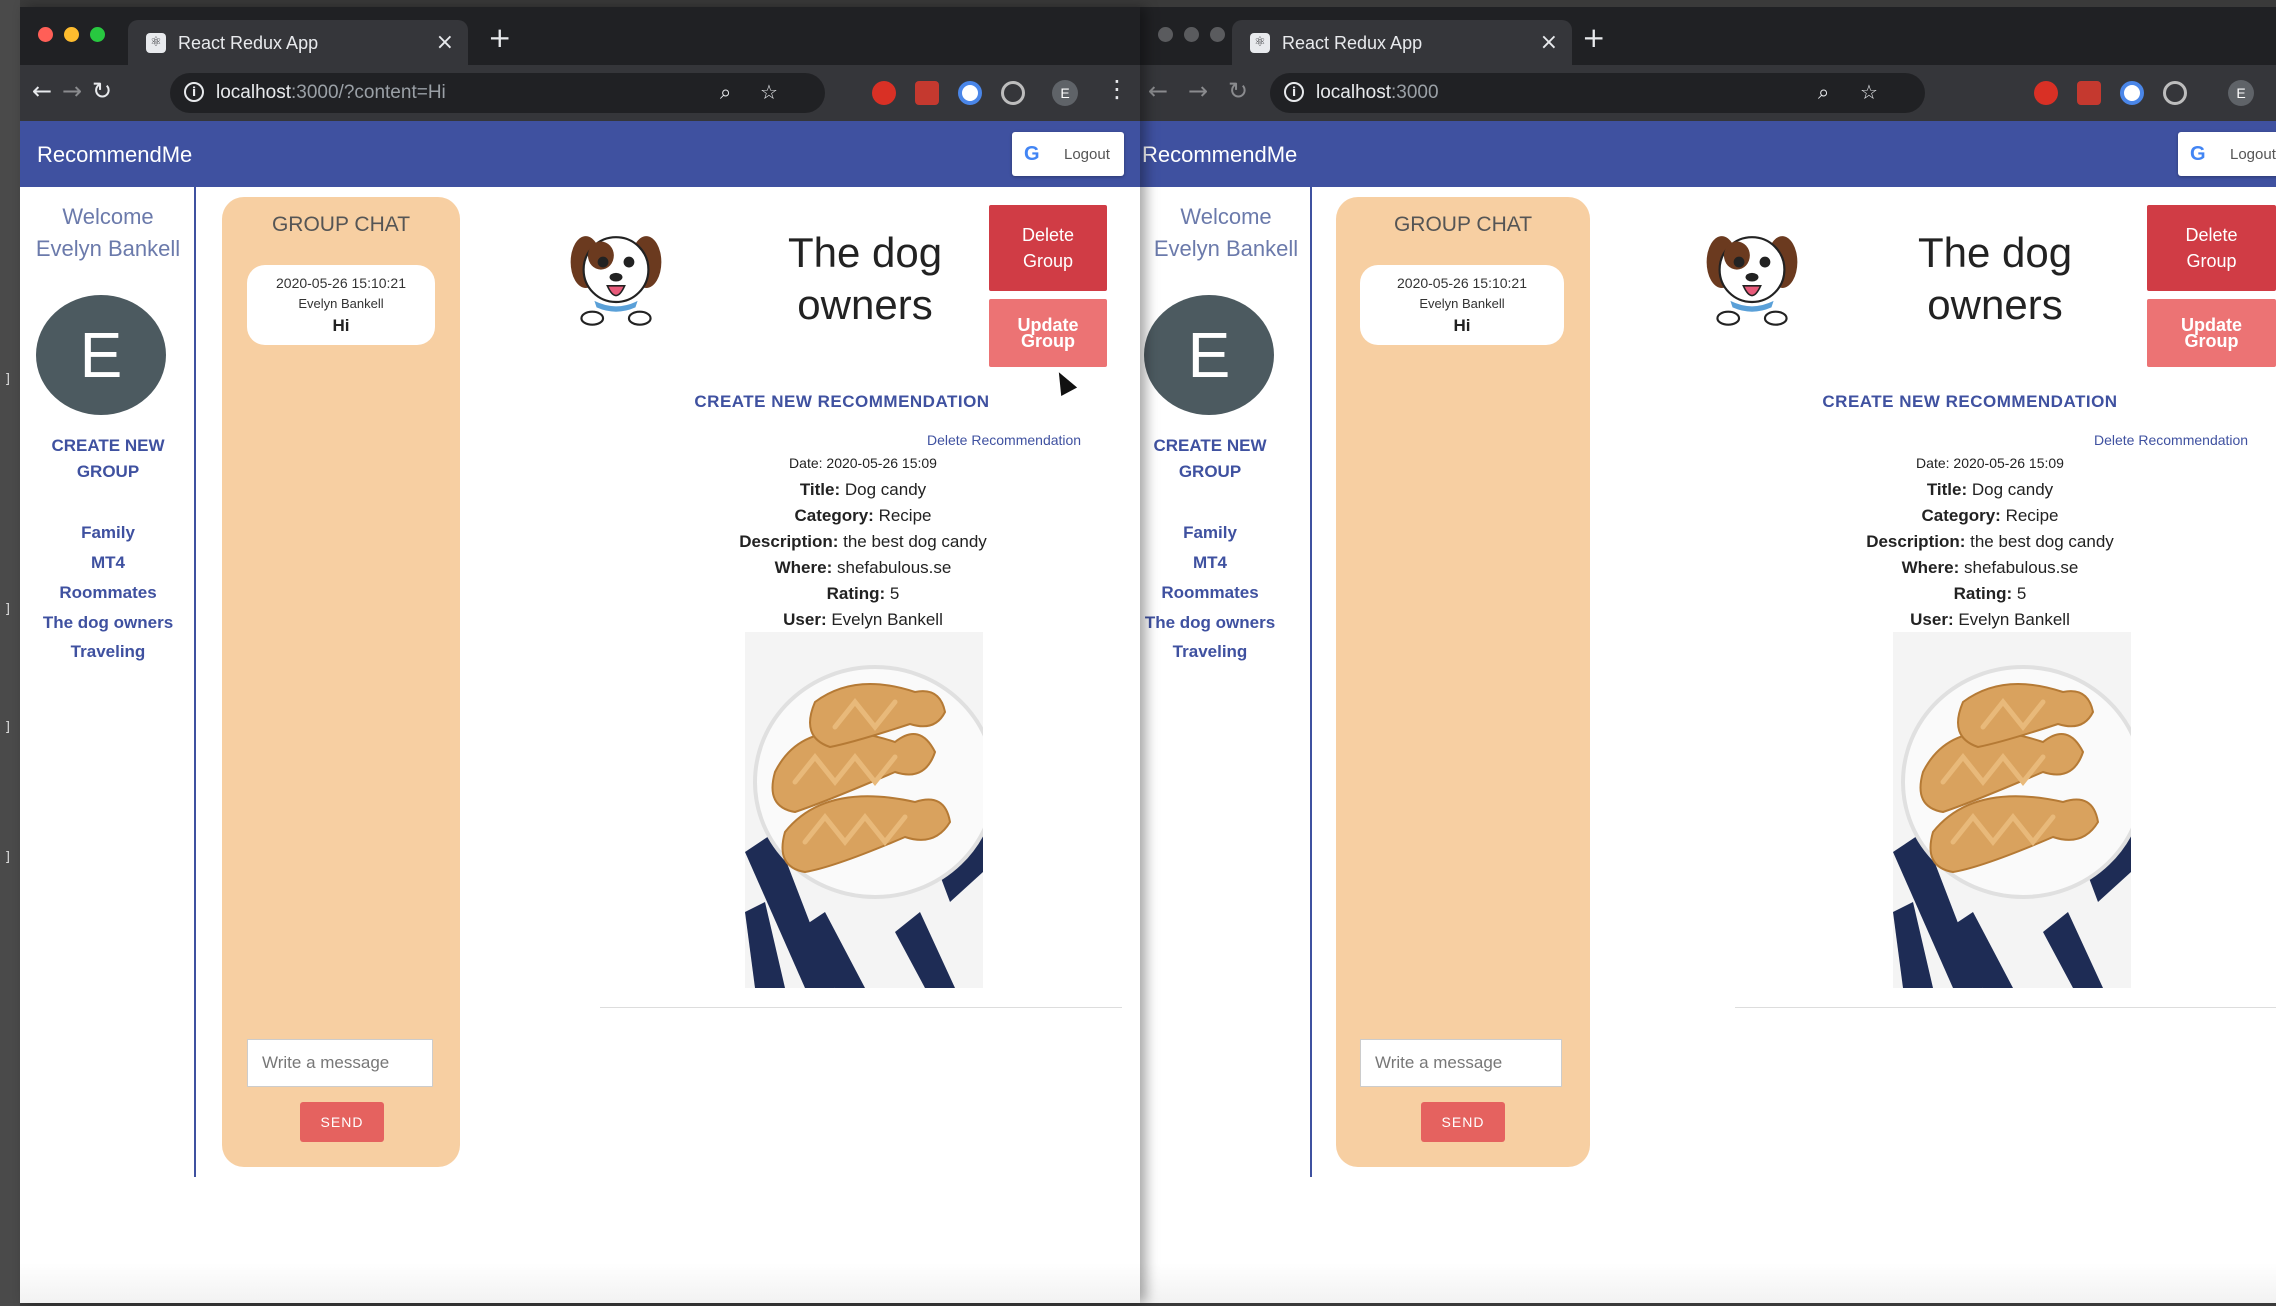 The width and height of the screenshot is (2276, 1306). I want to click on message-timestamp: 2020-05-26 15:10:21, so click(341, 283).